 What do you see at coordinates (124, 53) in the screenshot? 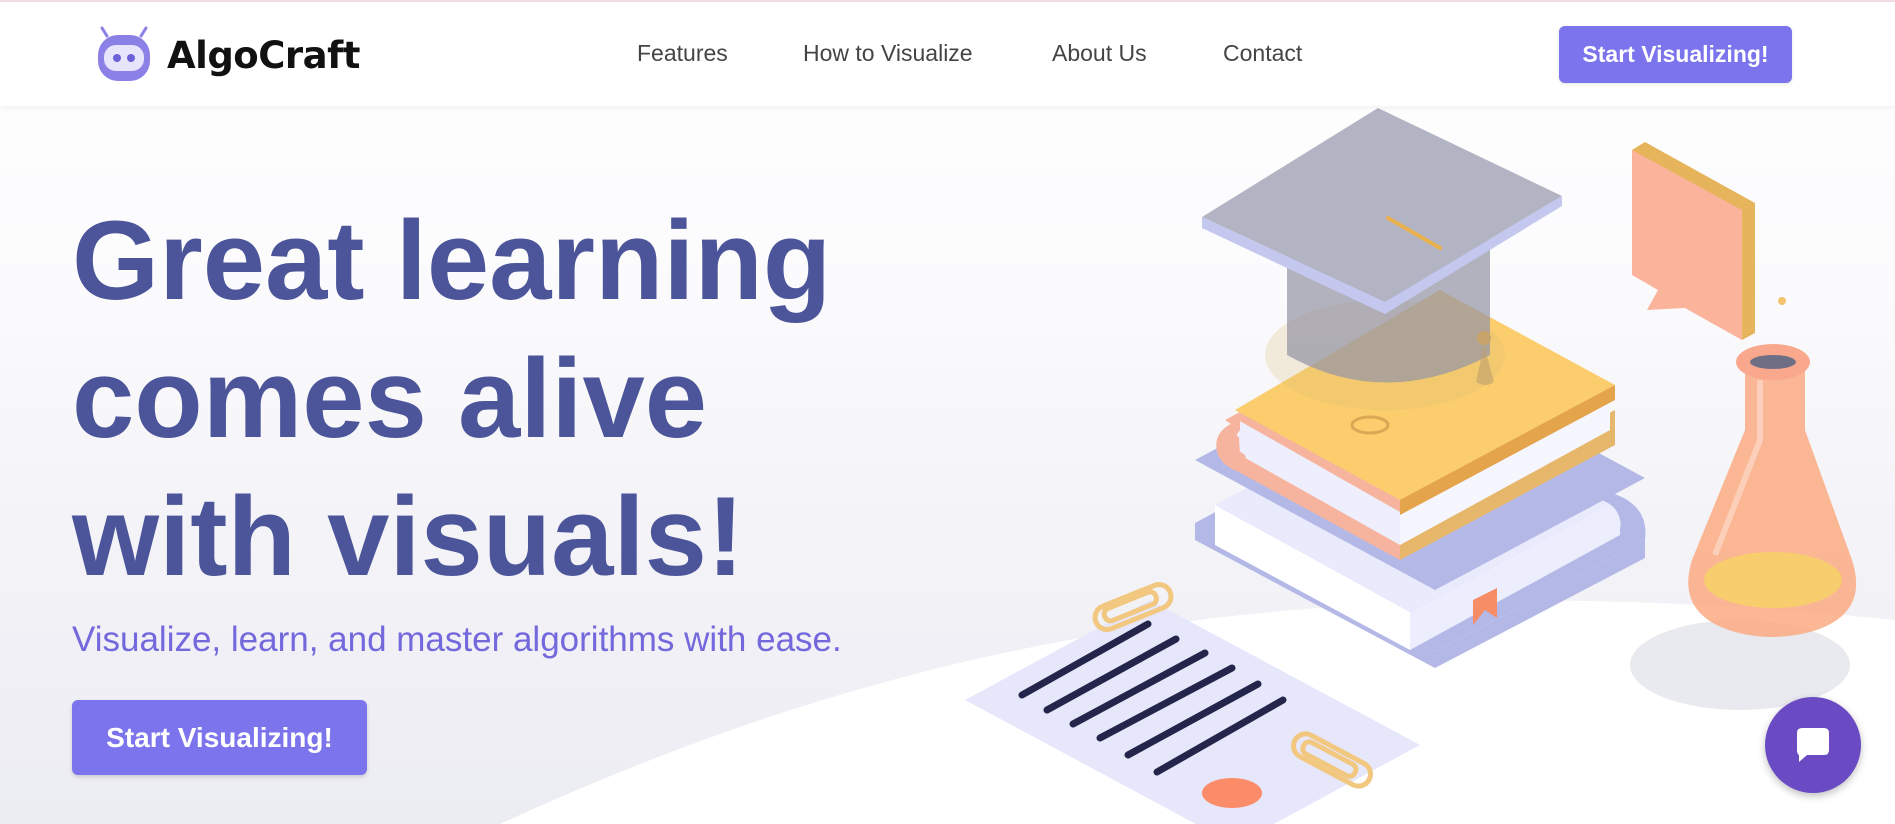
I see `robot-head-icon` at bounding box center [124, 53].